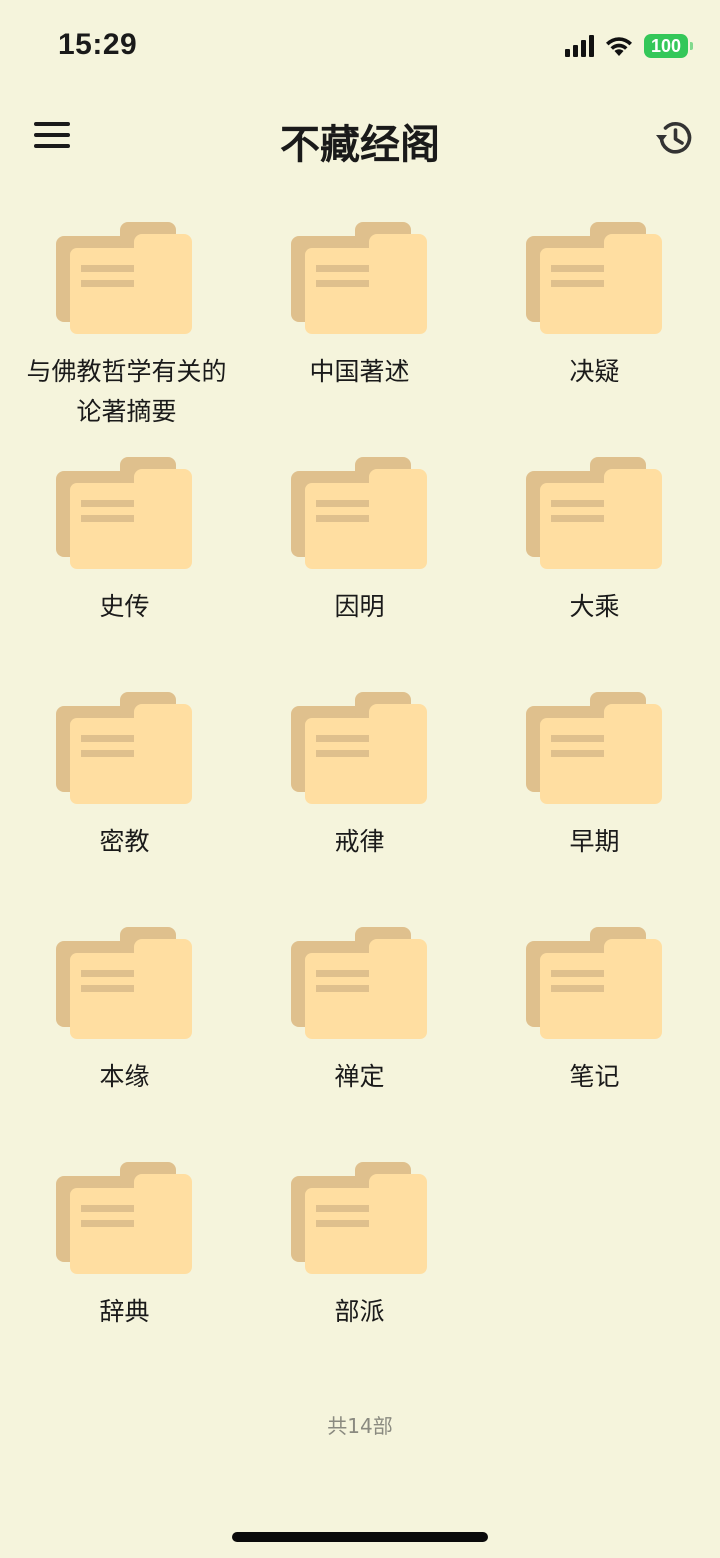  What do you see at coordinates (594, 337) in the screenshot?
I see `category-folder: 决疑` at bounding box center [594, 337].